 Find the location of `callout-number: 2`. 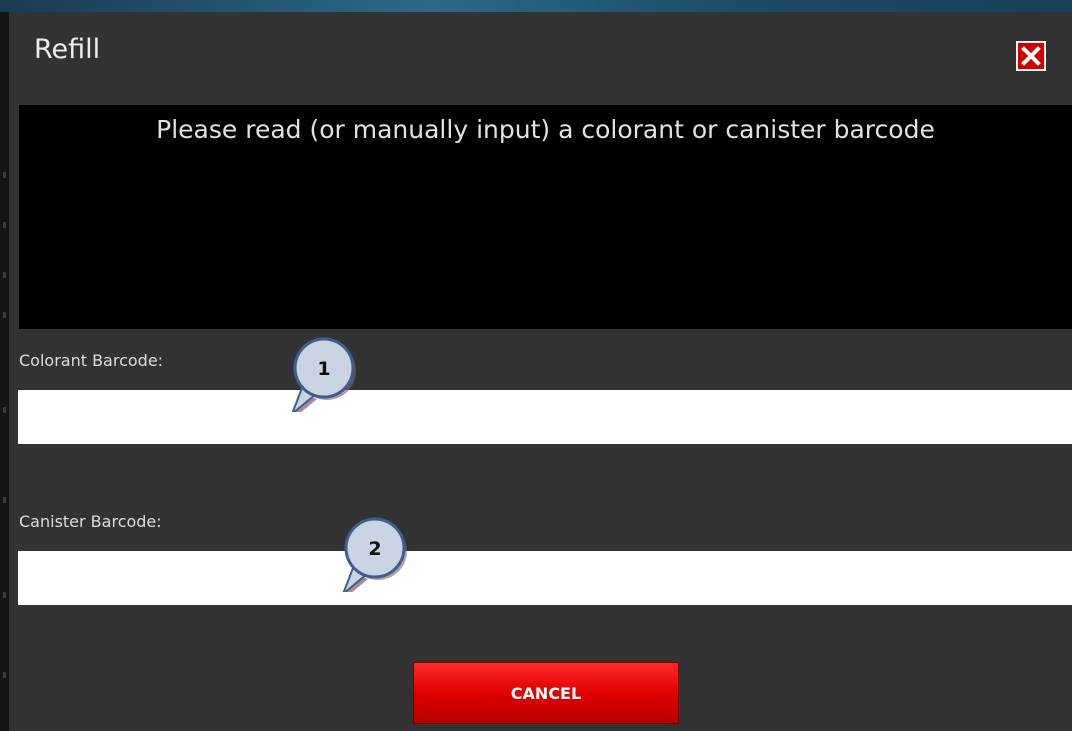

callout-number: 2 is located at coordinates (374, 549).